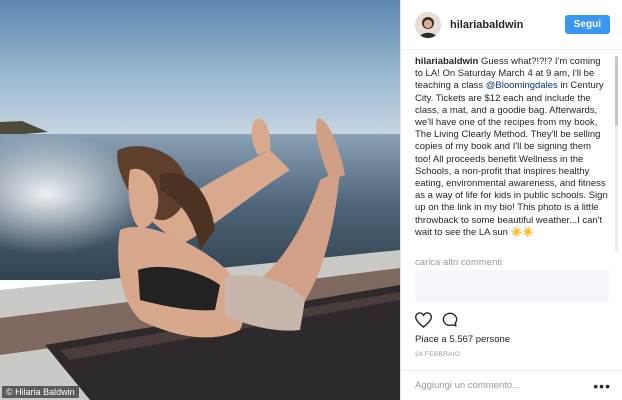 This screenshot has height=400, width=622. I want to click on avatar, so click(428, 24).